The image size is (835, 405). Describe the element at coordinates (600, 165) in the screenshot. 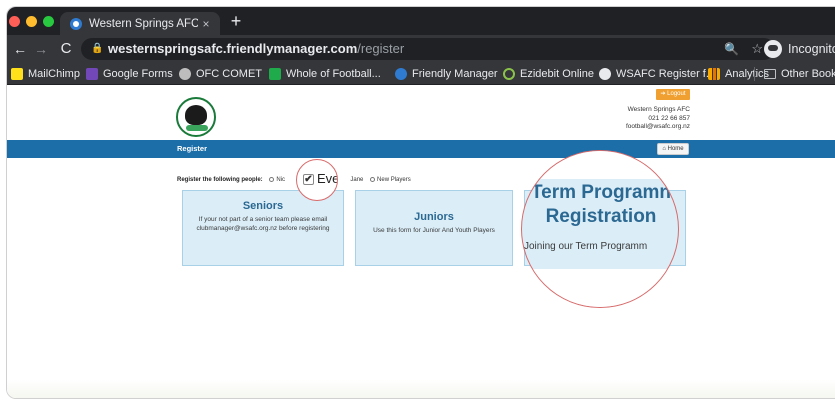

I see `magnifier-white-top` at that location.